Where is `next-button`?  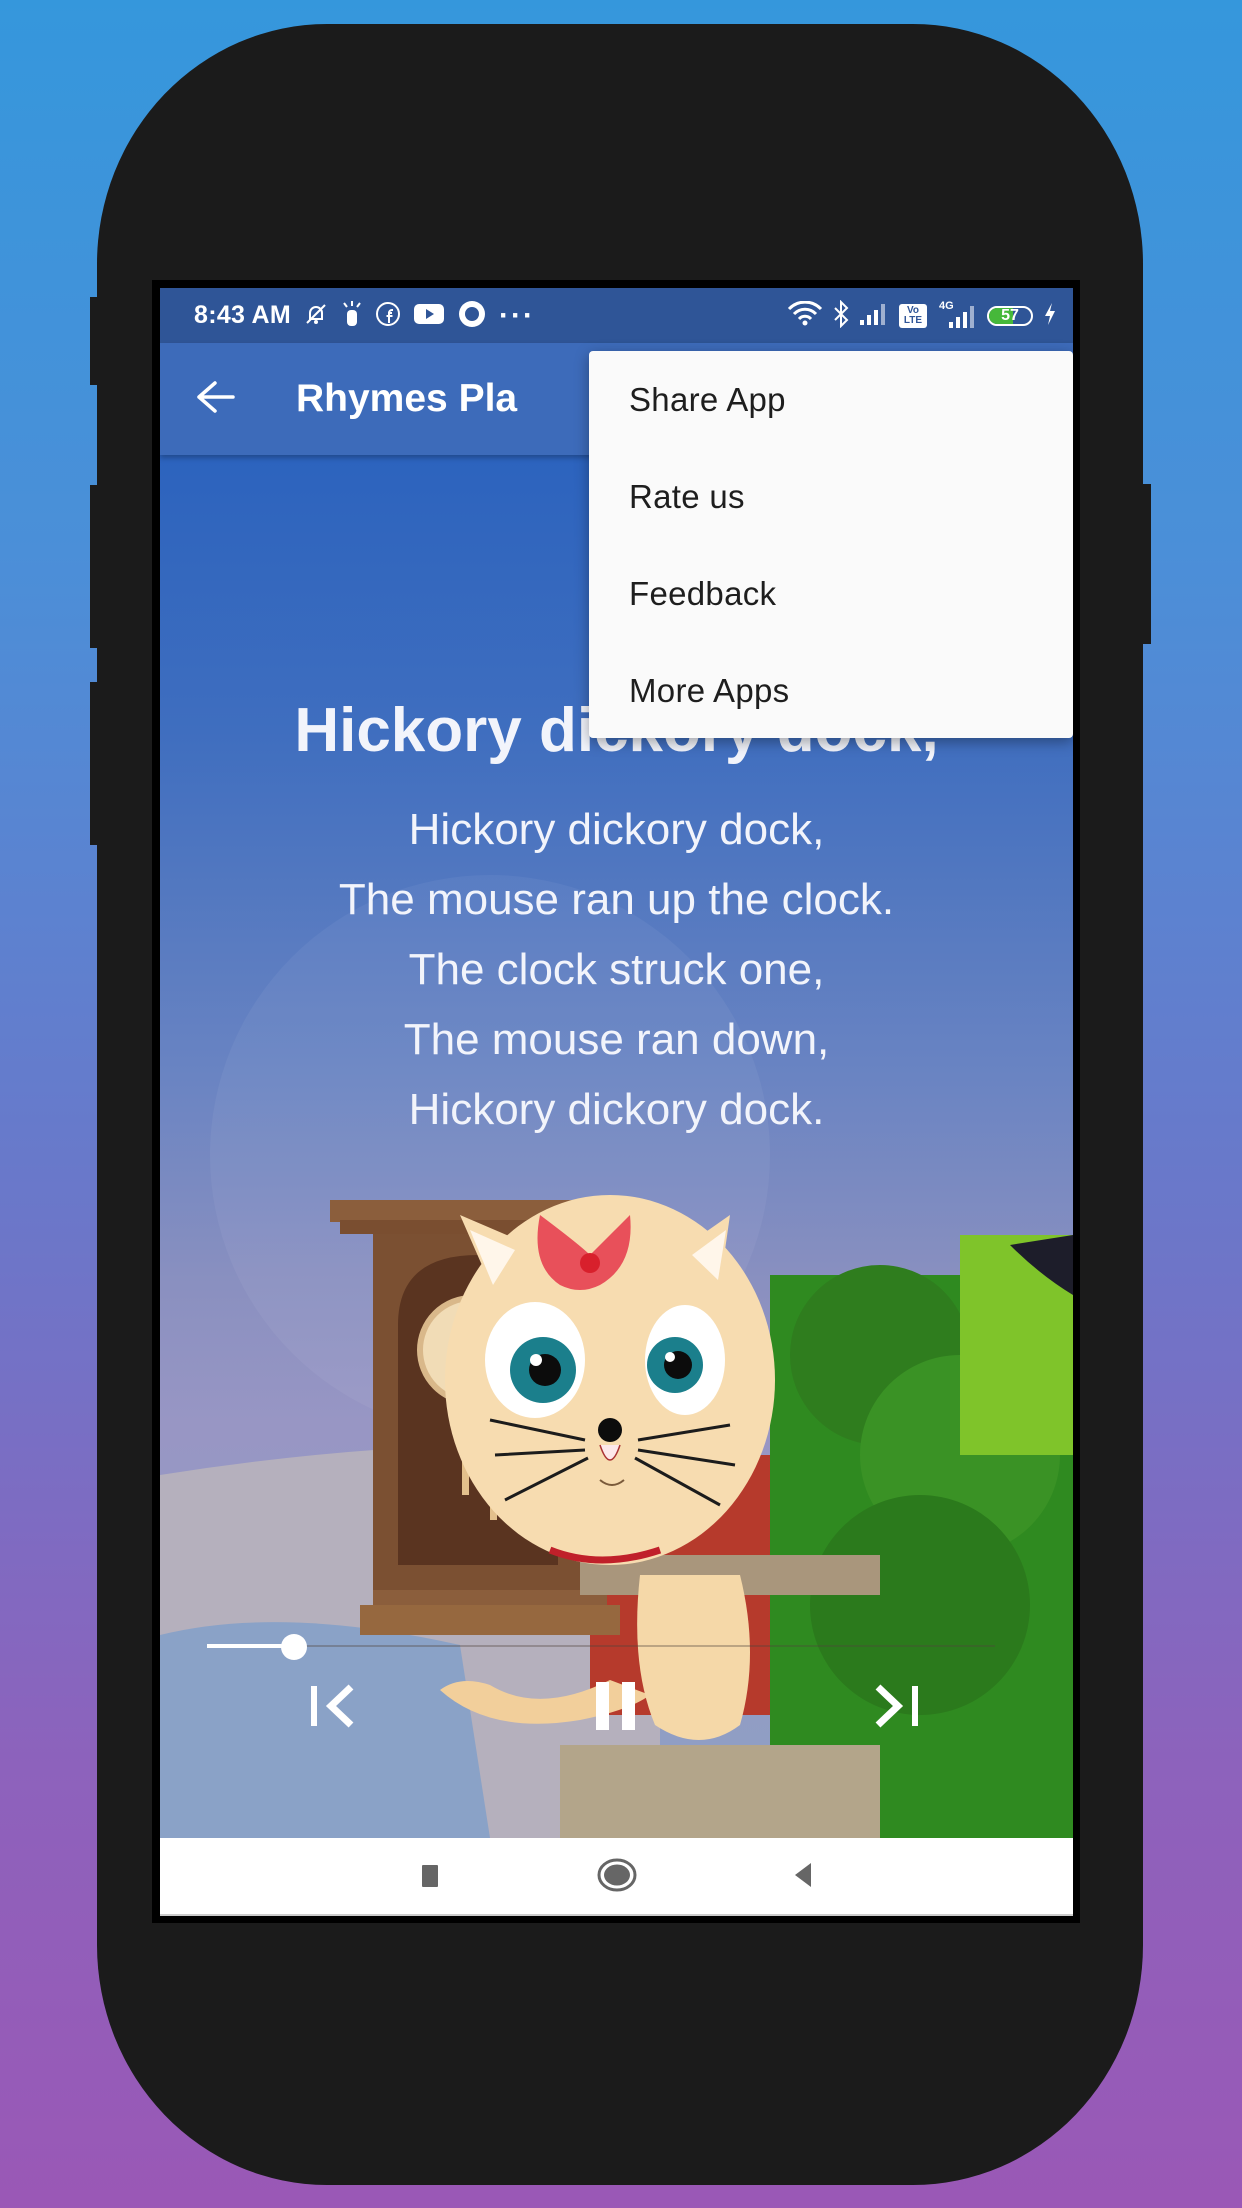
next-button is located at coordinates (896, 1708).